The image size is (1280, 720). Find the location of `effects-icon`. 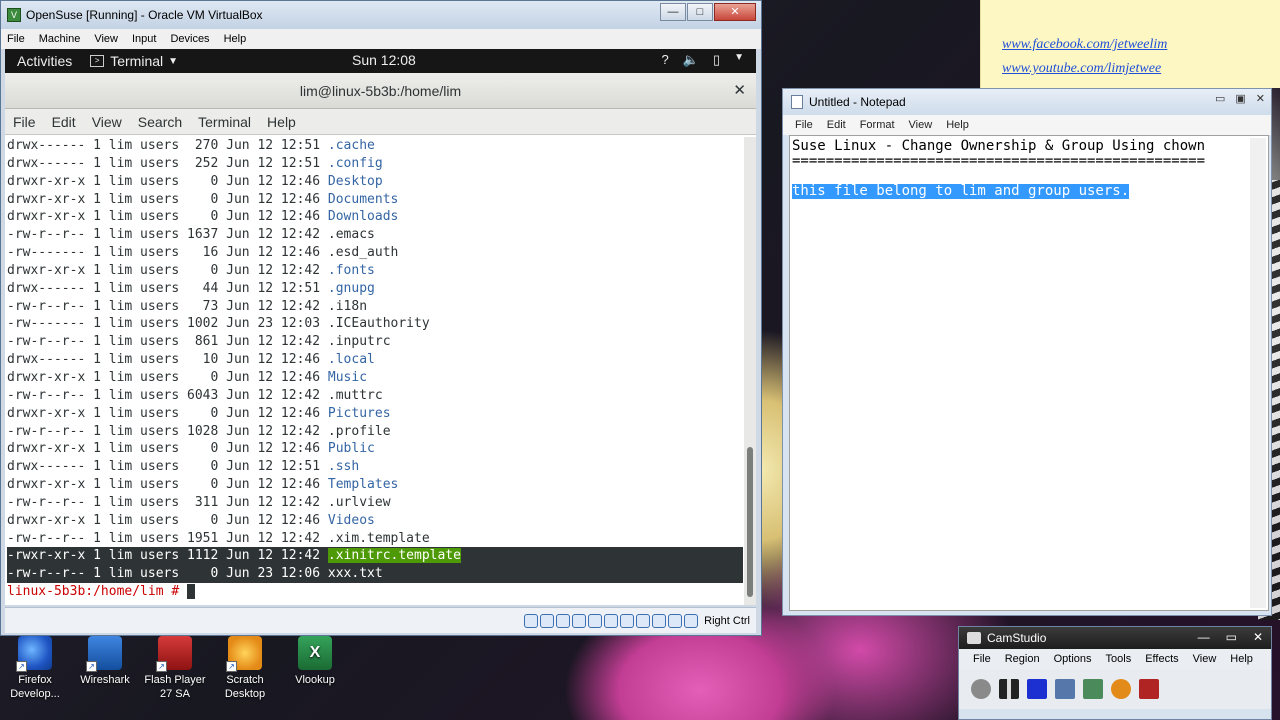

effects-icon is located at coordinates (1121, 689).